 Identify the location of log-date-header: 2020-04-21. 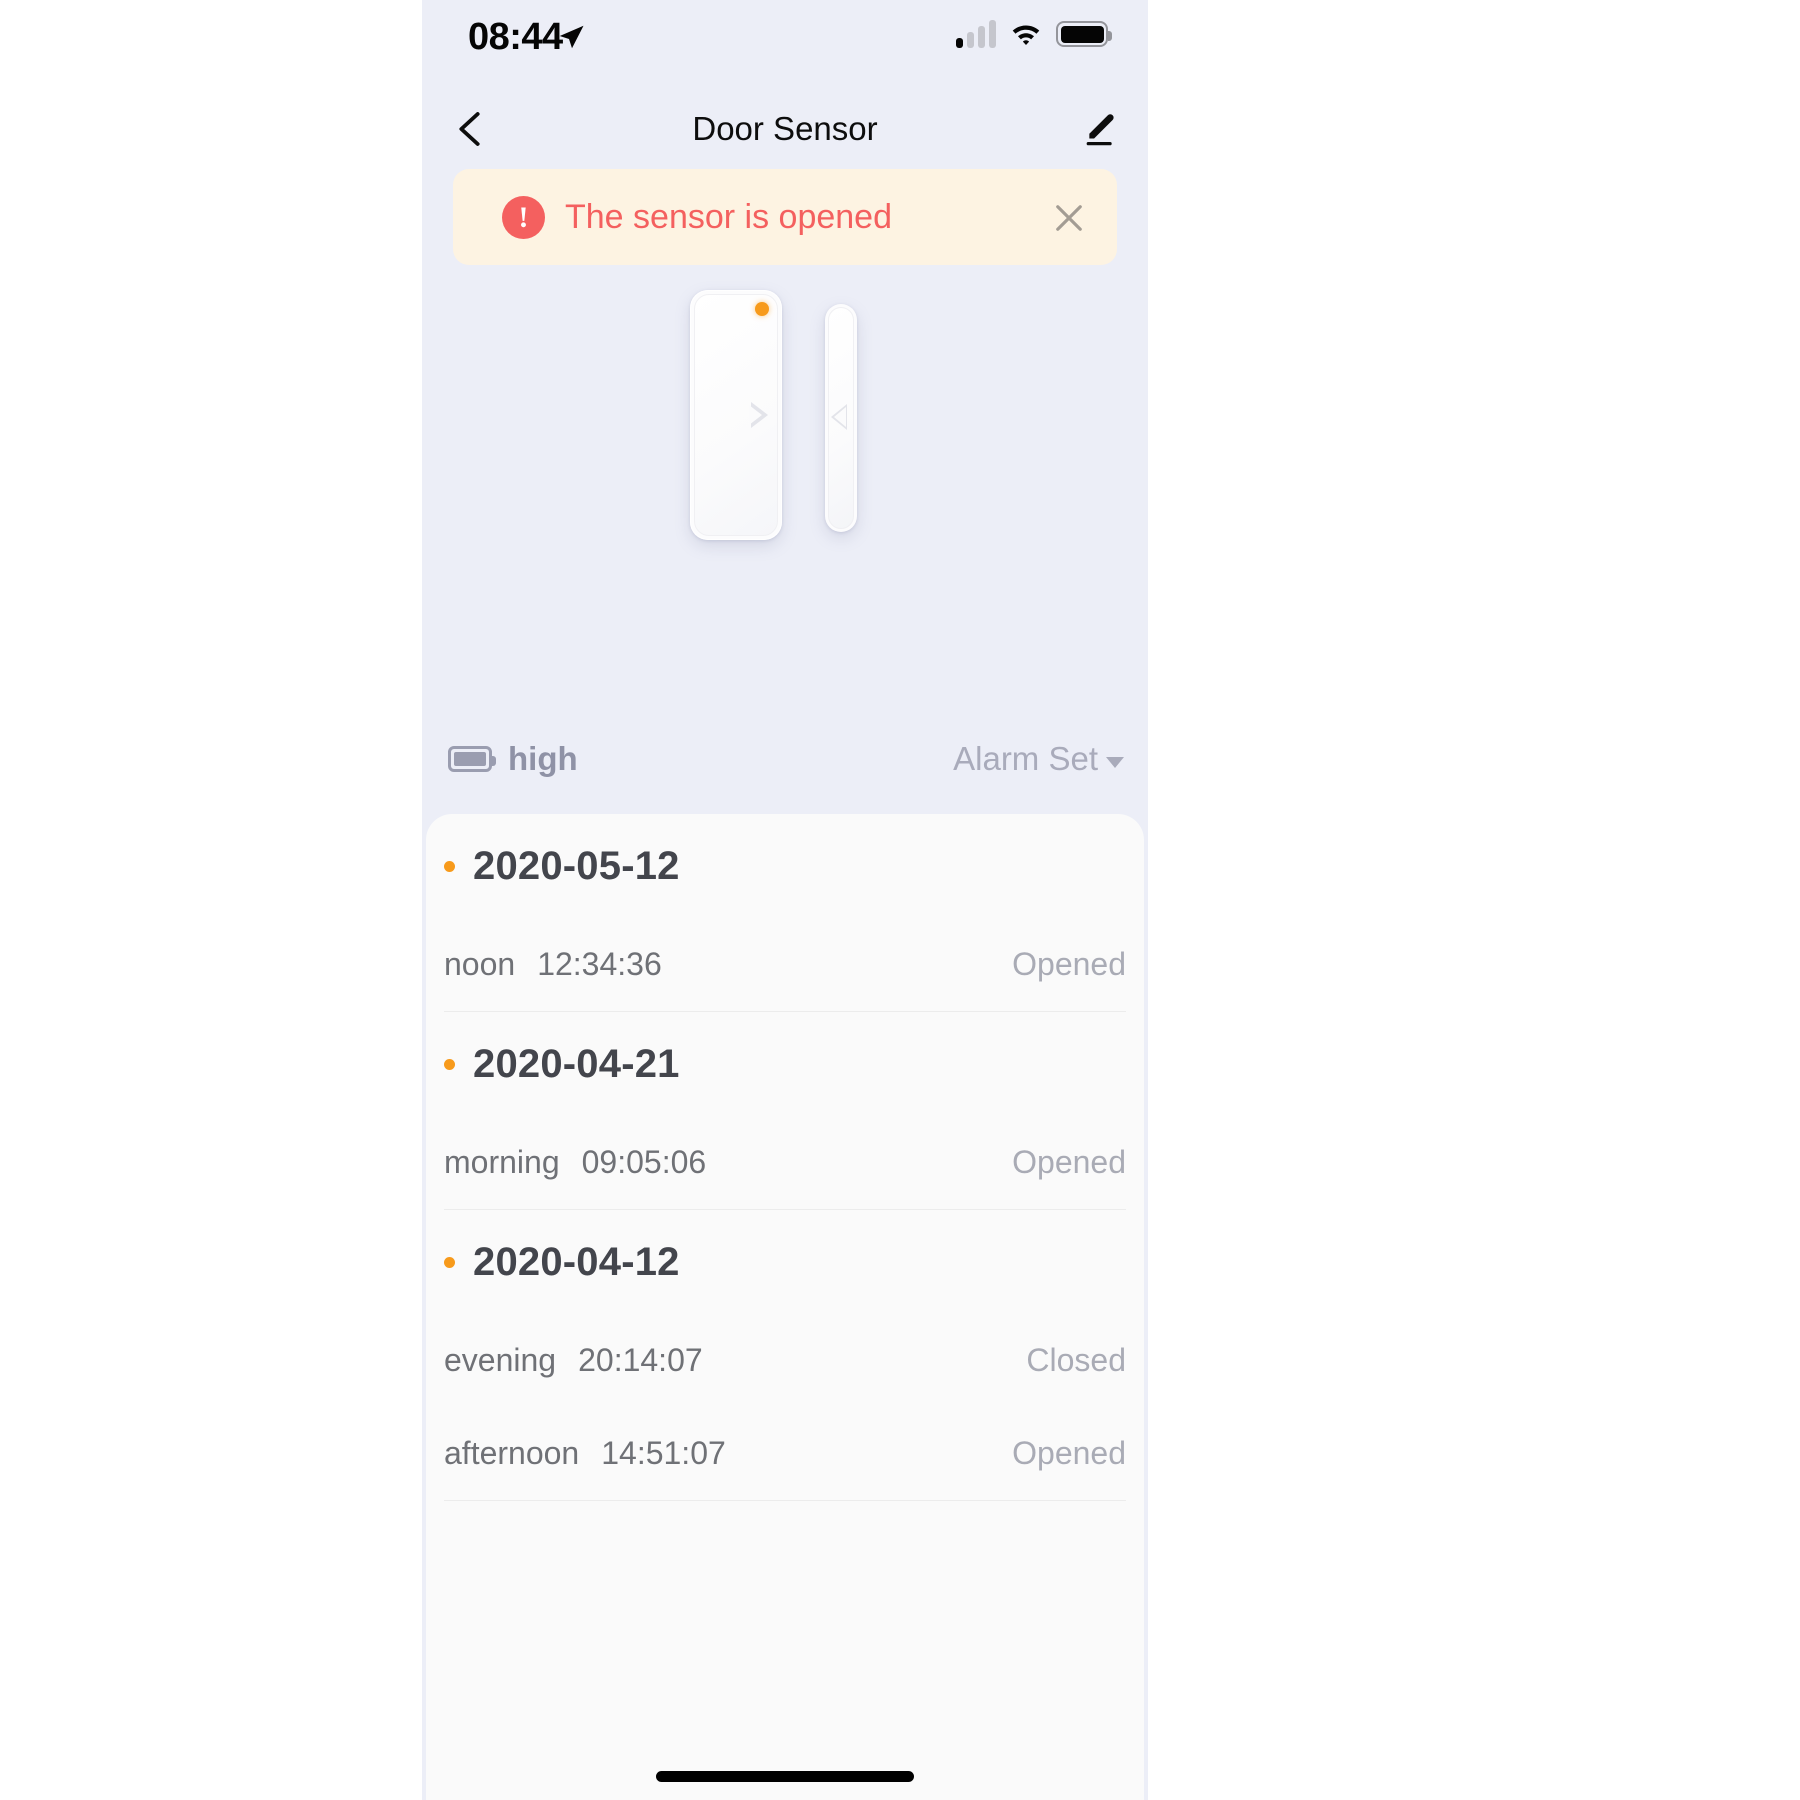
(785, 1064).